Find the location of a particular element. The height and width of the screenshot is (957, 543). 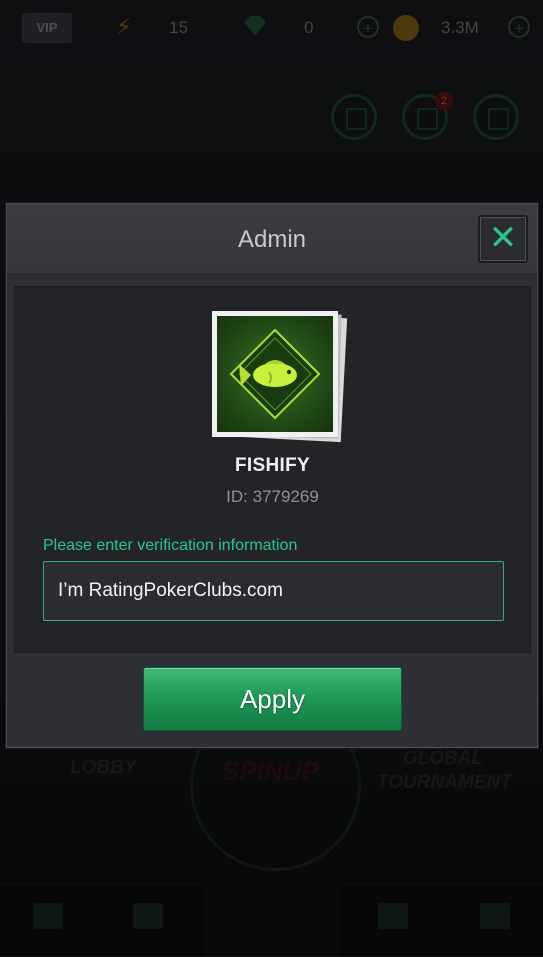

club-id: ID: 3779269 is located at coordinates (272, 496).